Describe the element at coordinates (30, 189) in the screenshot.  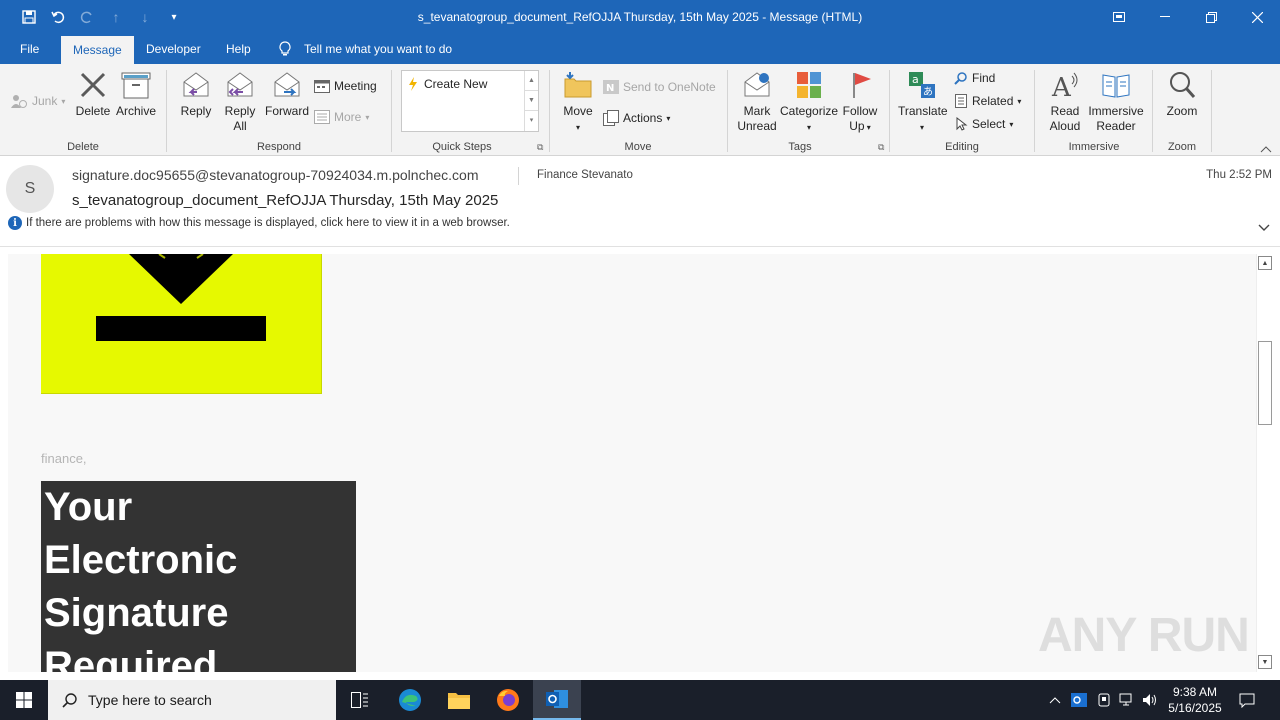
I see `avatar: S` at that location.